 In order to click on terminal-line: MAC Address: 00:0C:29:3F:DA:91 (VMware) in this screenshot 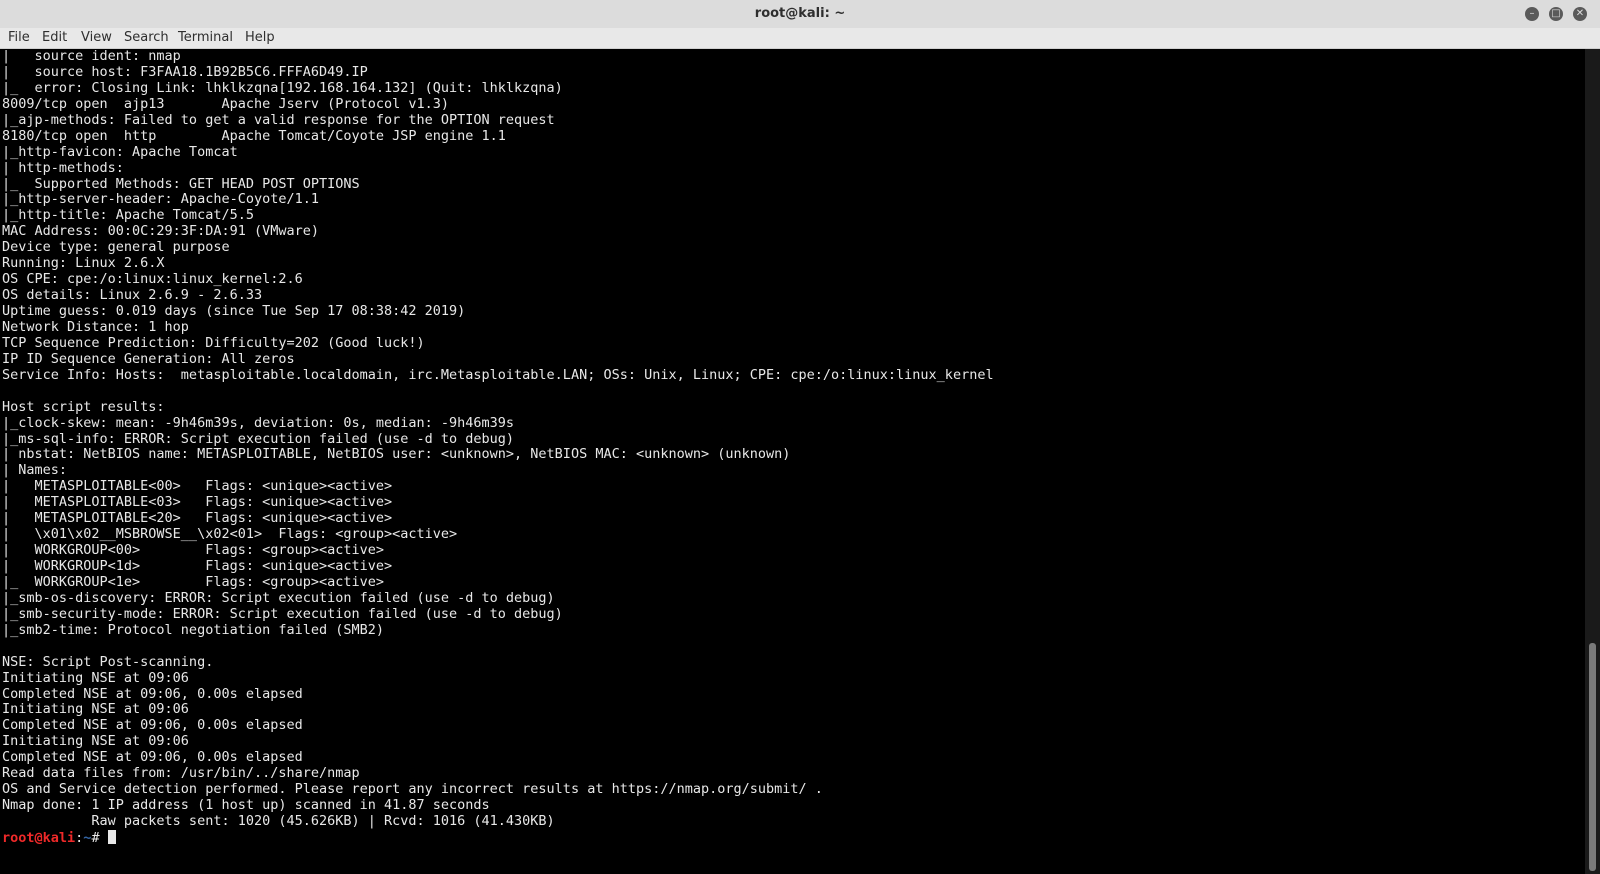, I will do `click(160, 231)`.